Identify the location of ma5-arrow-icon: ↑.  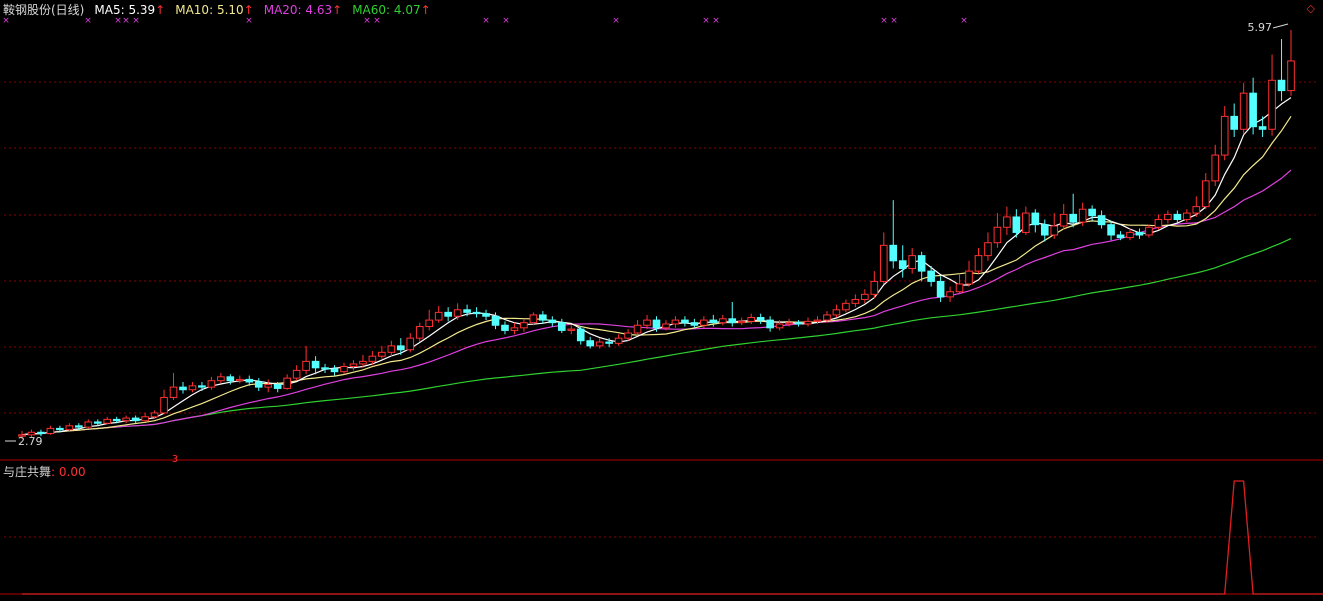
(160, 10).